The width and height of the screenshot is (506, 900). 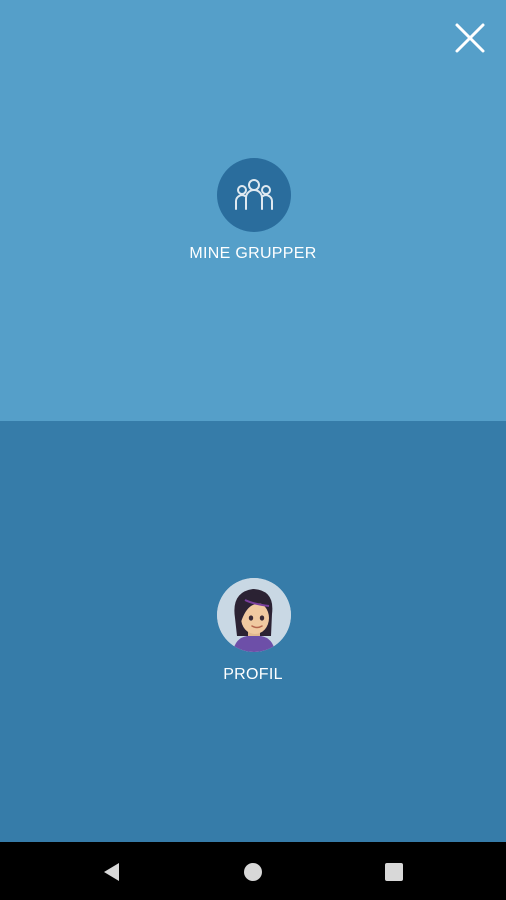 What do you see at coordinates (112, 872) in the screenshot?
I see `back-triangle-icon` at bounding box center [112, 872].